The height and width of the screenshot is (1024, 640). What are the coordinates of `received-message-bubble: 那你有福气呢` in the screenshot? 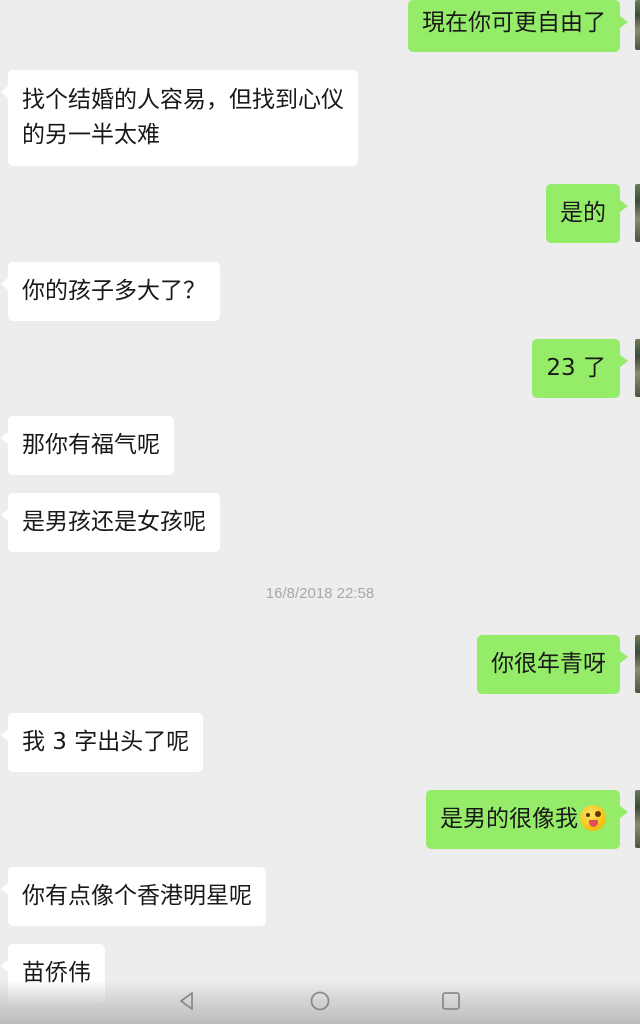 It's located at (87, 445).